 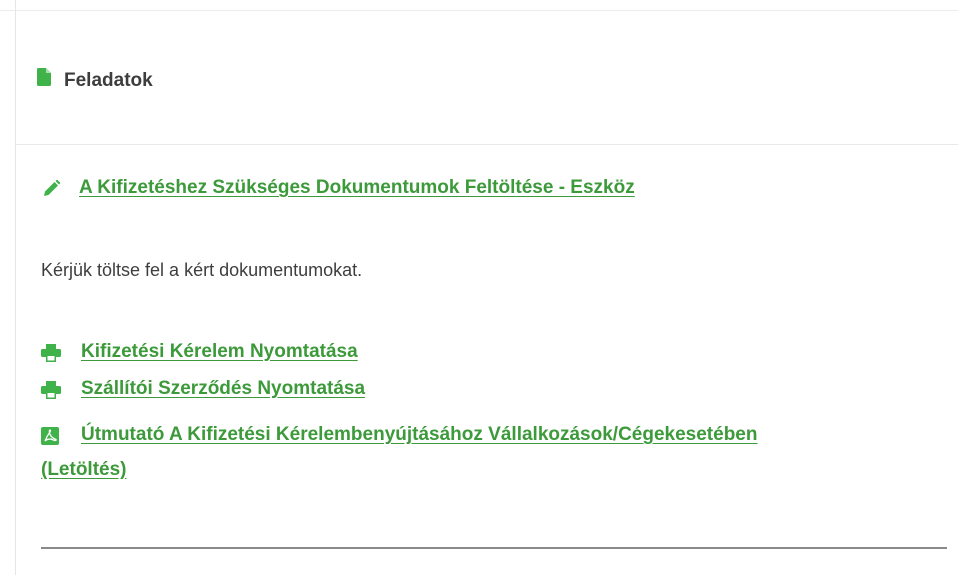 What do you see at coordinates (219, 352) in the screenshot?
I see `print-payment-request-label: Kifizetési Kérelem Nyomtatása` at bounding box center [219, 352].